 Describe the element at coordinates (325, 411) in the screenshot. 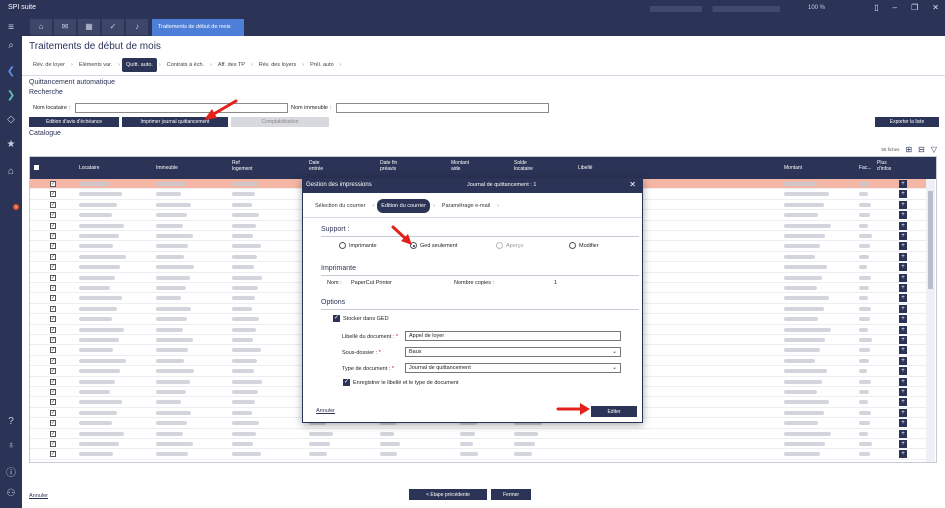

I see `dialog-annuler-link: Annuler` at that location.